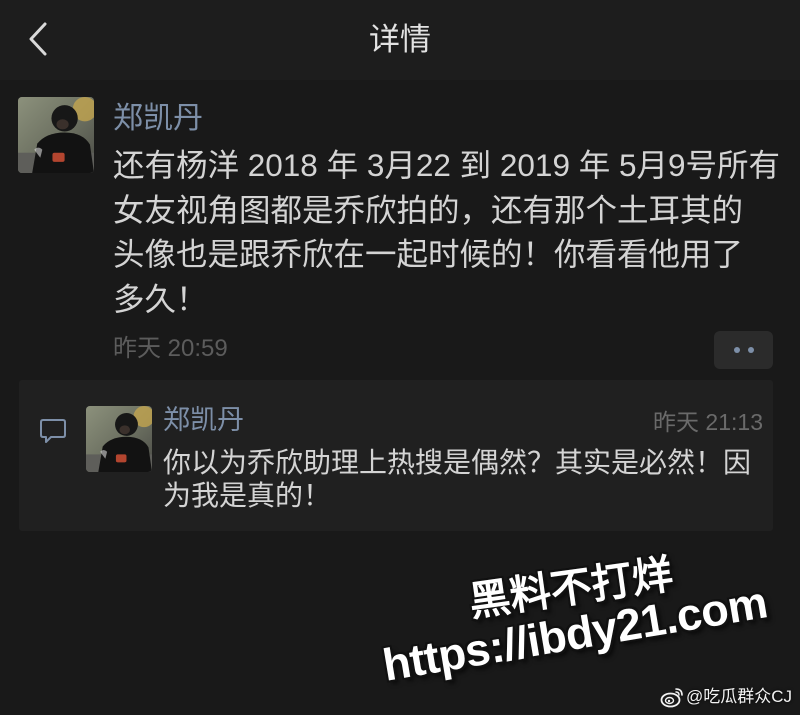 The height and width of the screenshot is (715, 800). Describe the element at coordinates (671, 698) in the screenshot. I see `weibo-logo-icon` at that location.